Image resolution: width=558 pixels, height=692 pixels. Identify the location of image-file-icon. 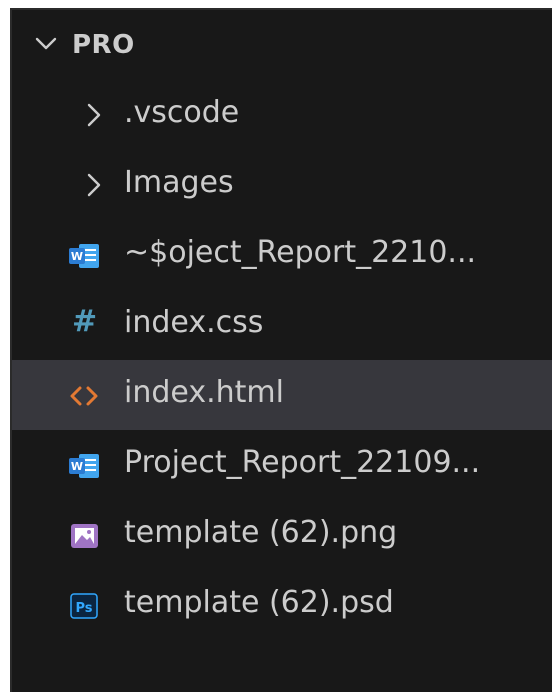
(84, 536).